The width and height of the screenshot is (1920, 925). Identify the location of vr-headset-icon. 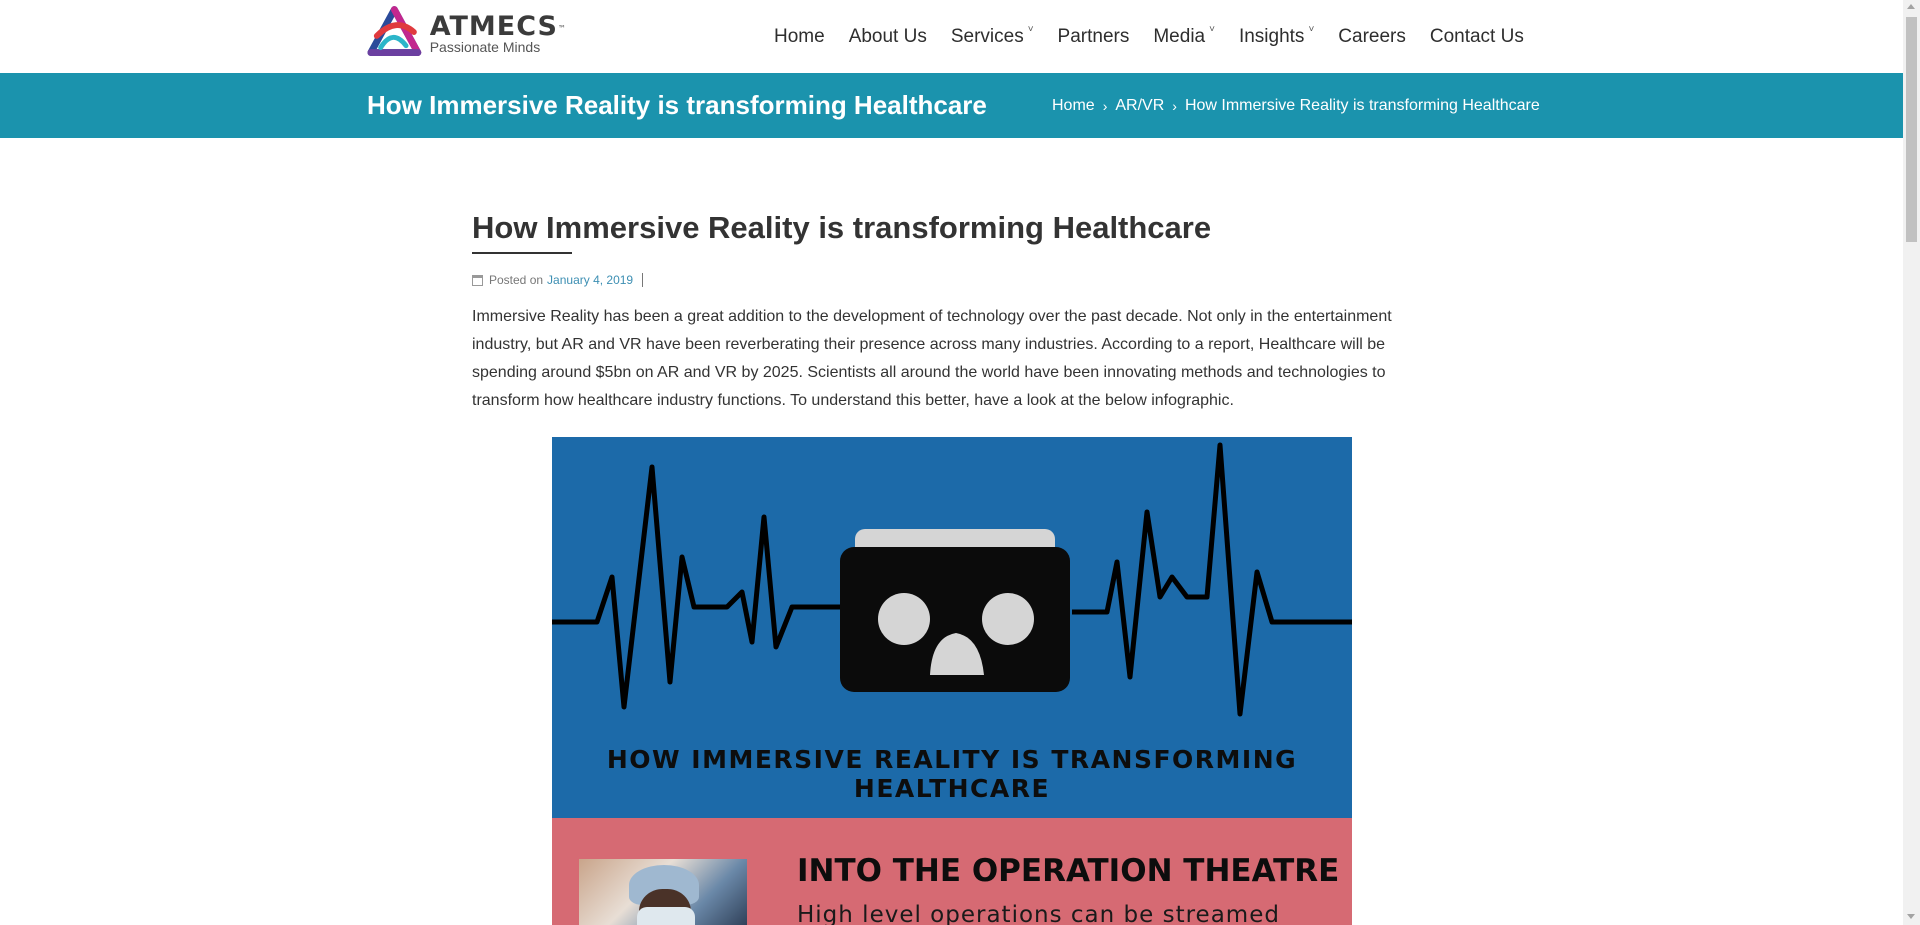
(955, 610).